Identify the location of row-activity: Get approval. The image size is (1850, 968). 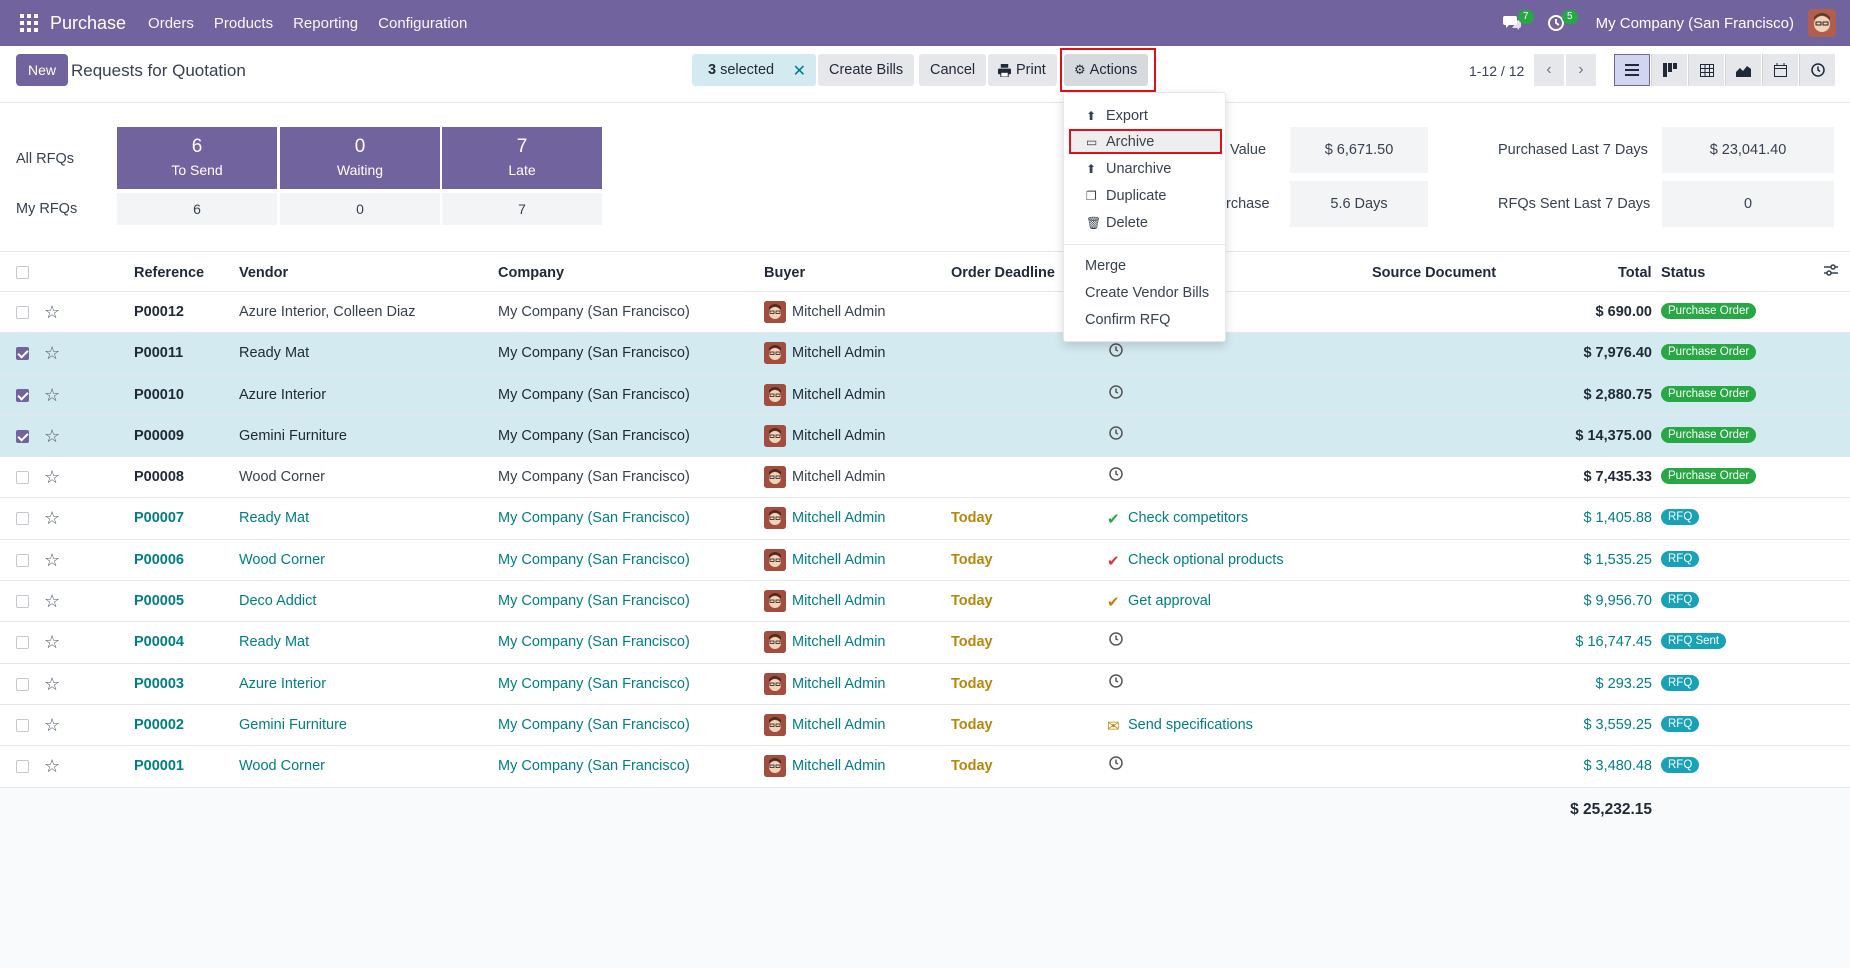
(1169, 601).